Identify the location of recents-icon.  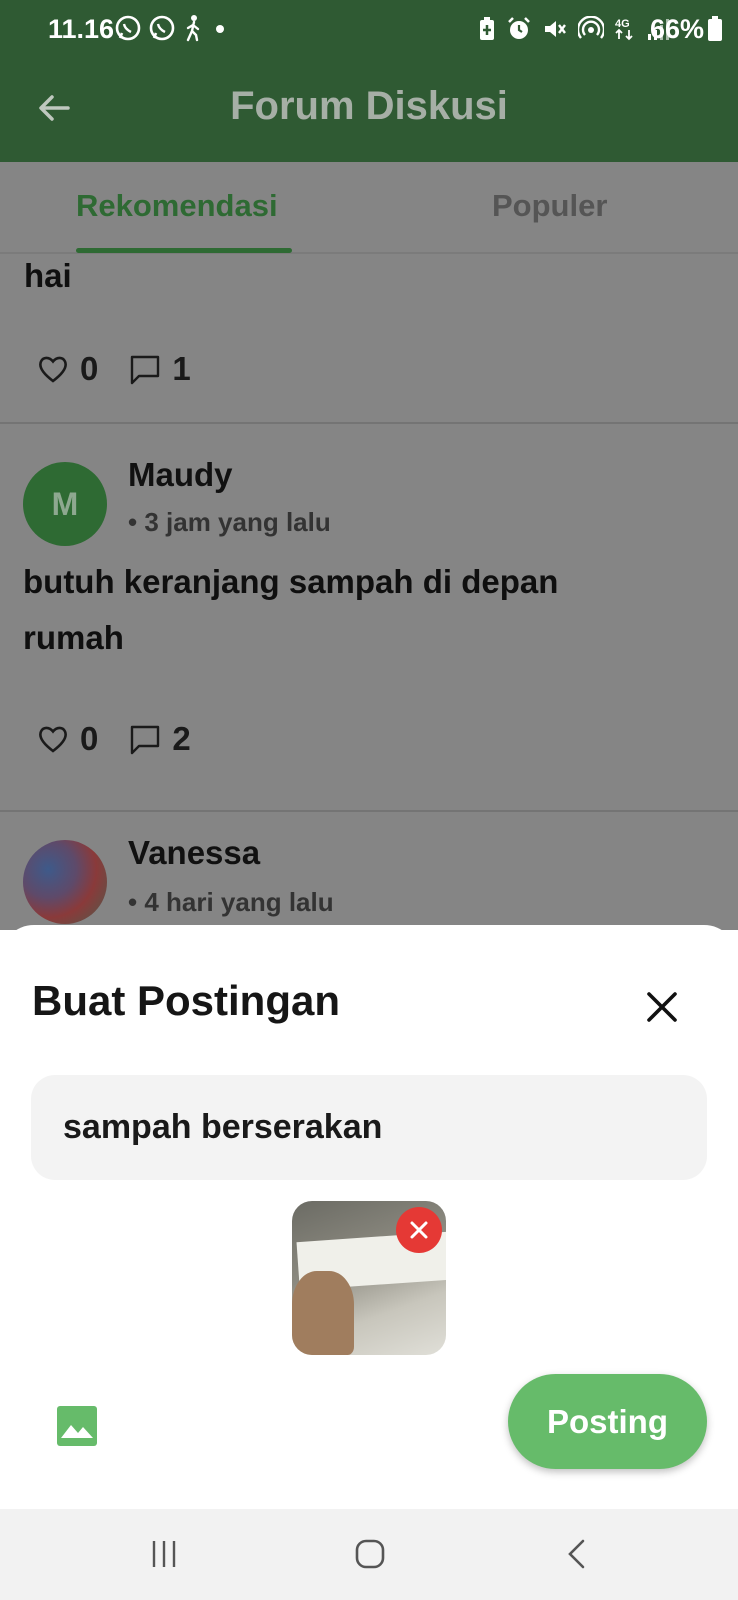
(164, 1554).